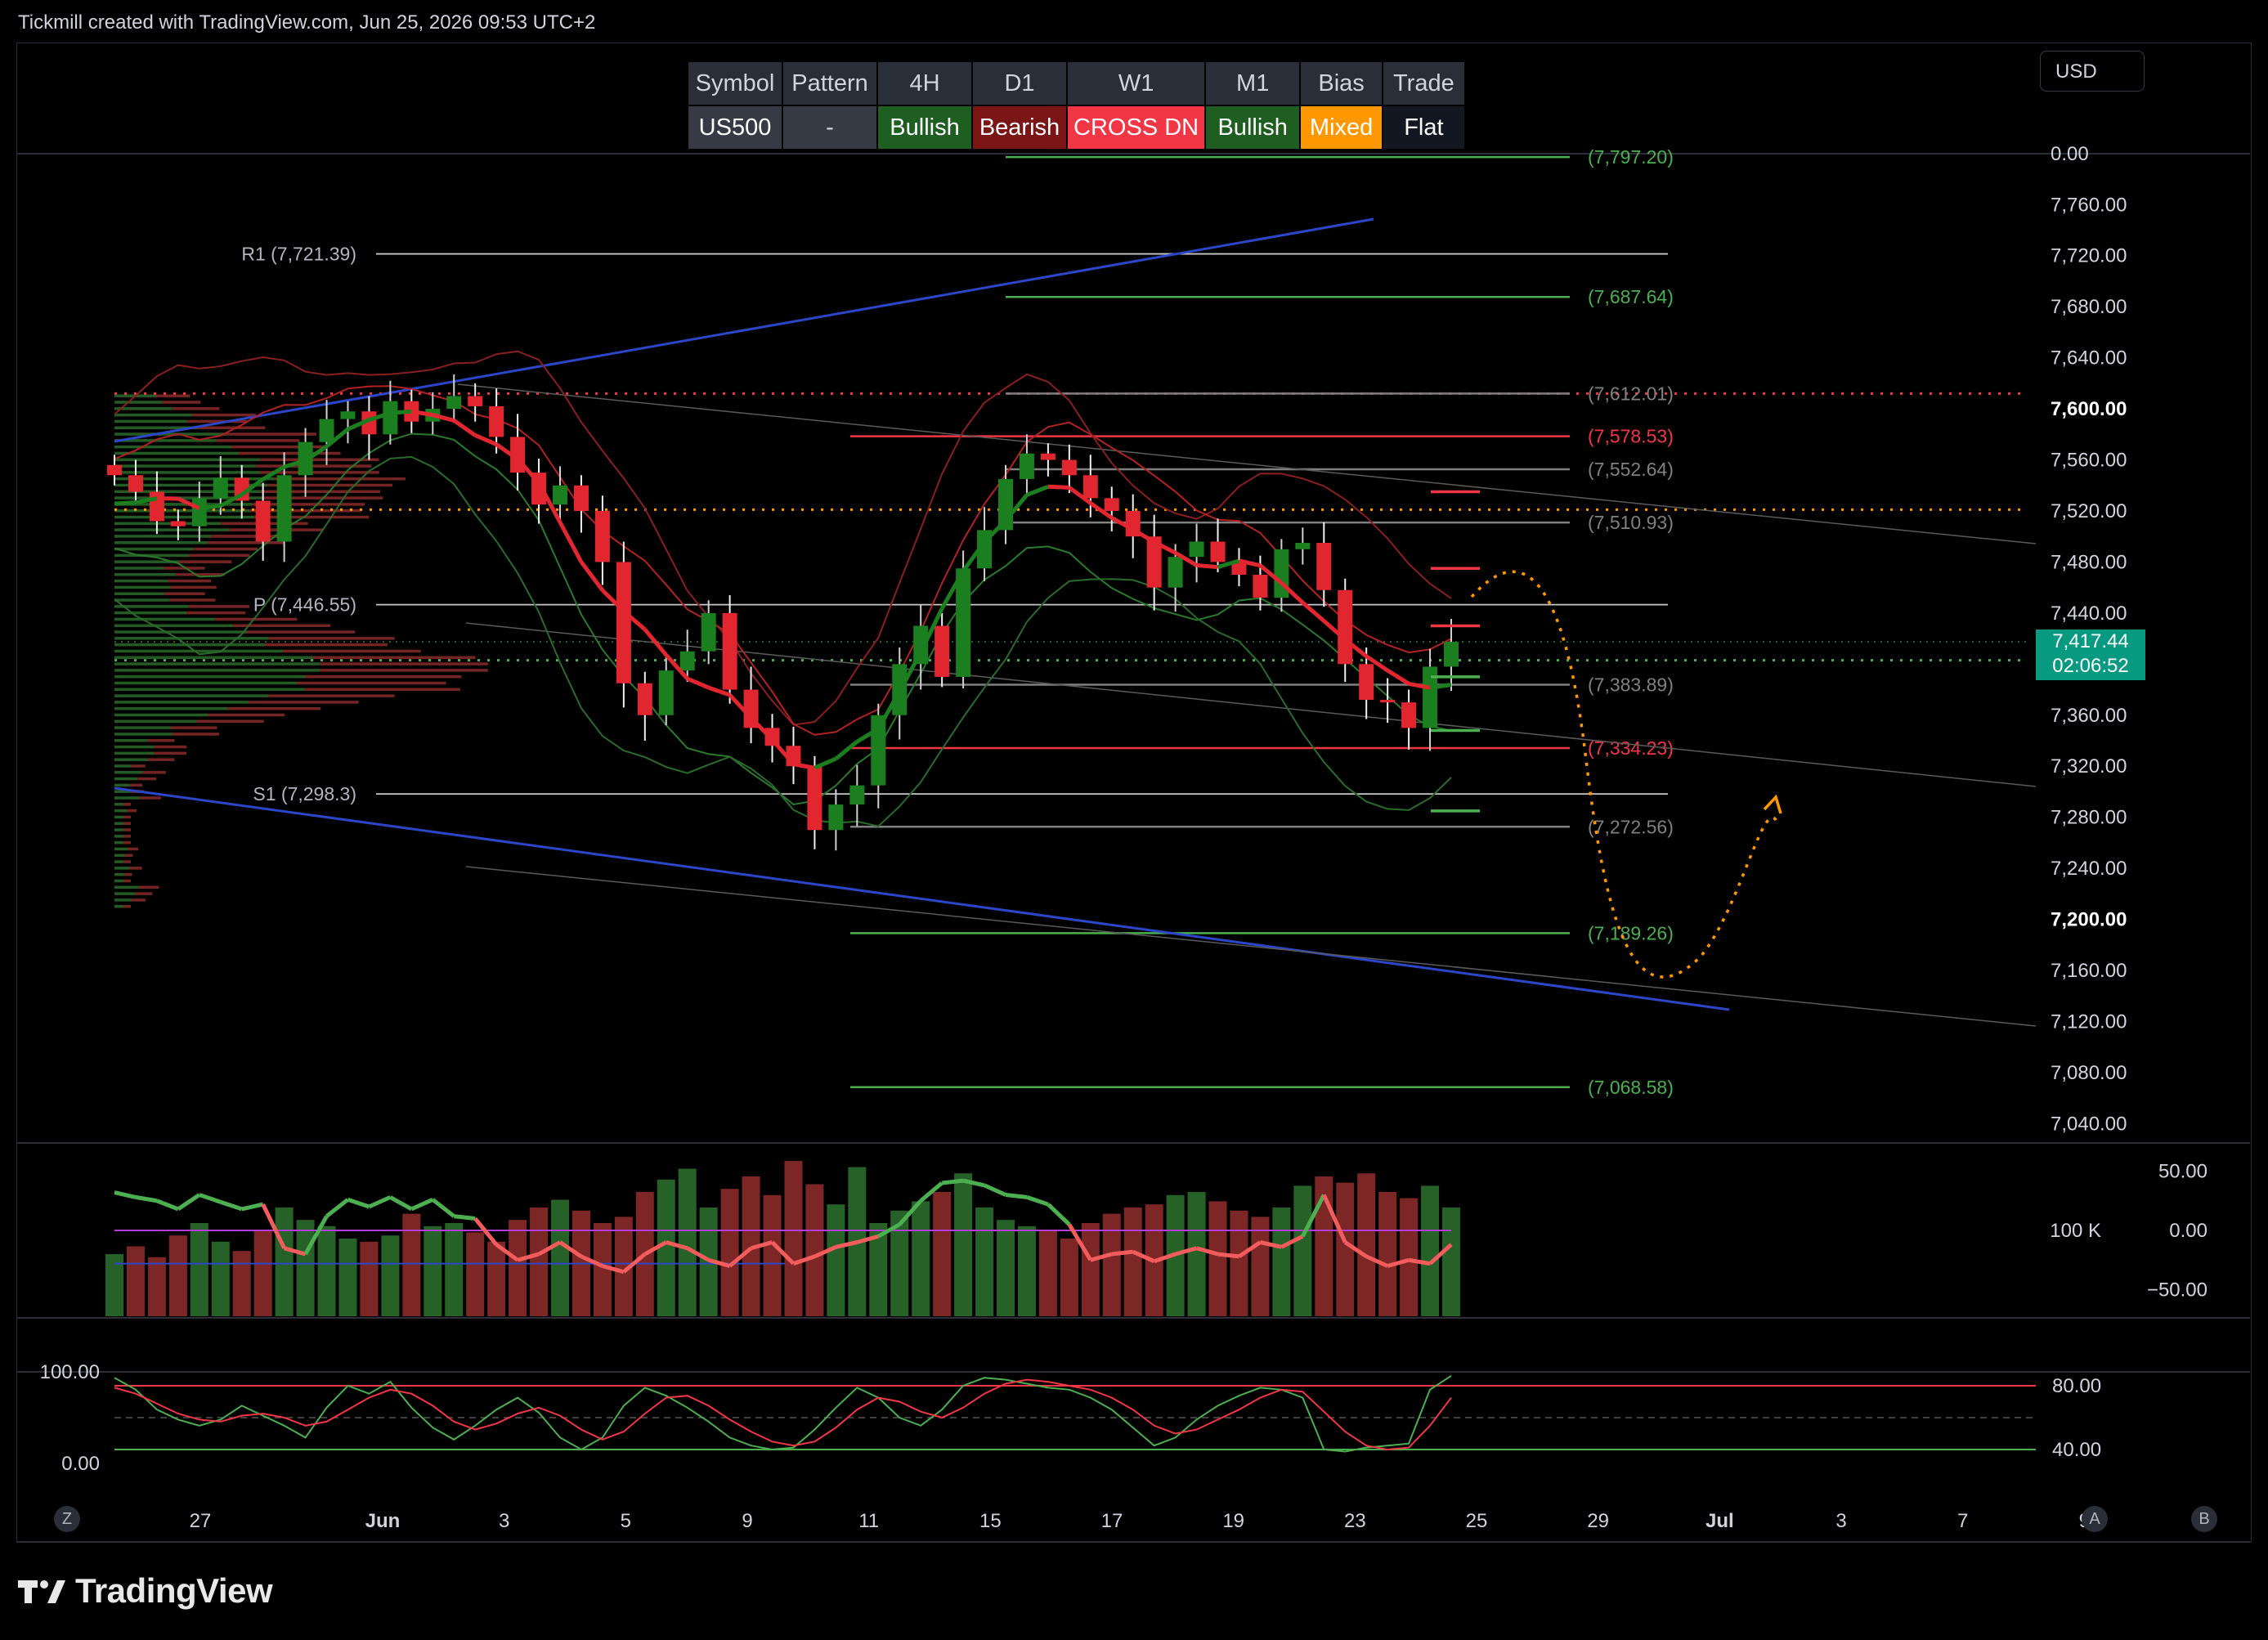 This screenshot has width=2268, height=1640. What do you see at coordinates (383, 1521) in the screenshot?
I see `x-tick-label: Jun` at bounding box center [383, 1521].